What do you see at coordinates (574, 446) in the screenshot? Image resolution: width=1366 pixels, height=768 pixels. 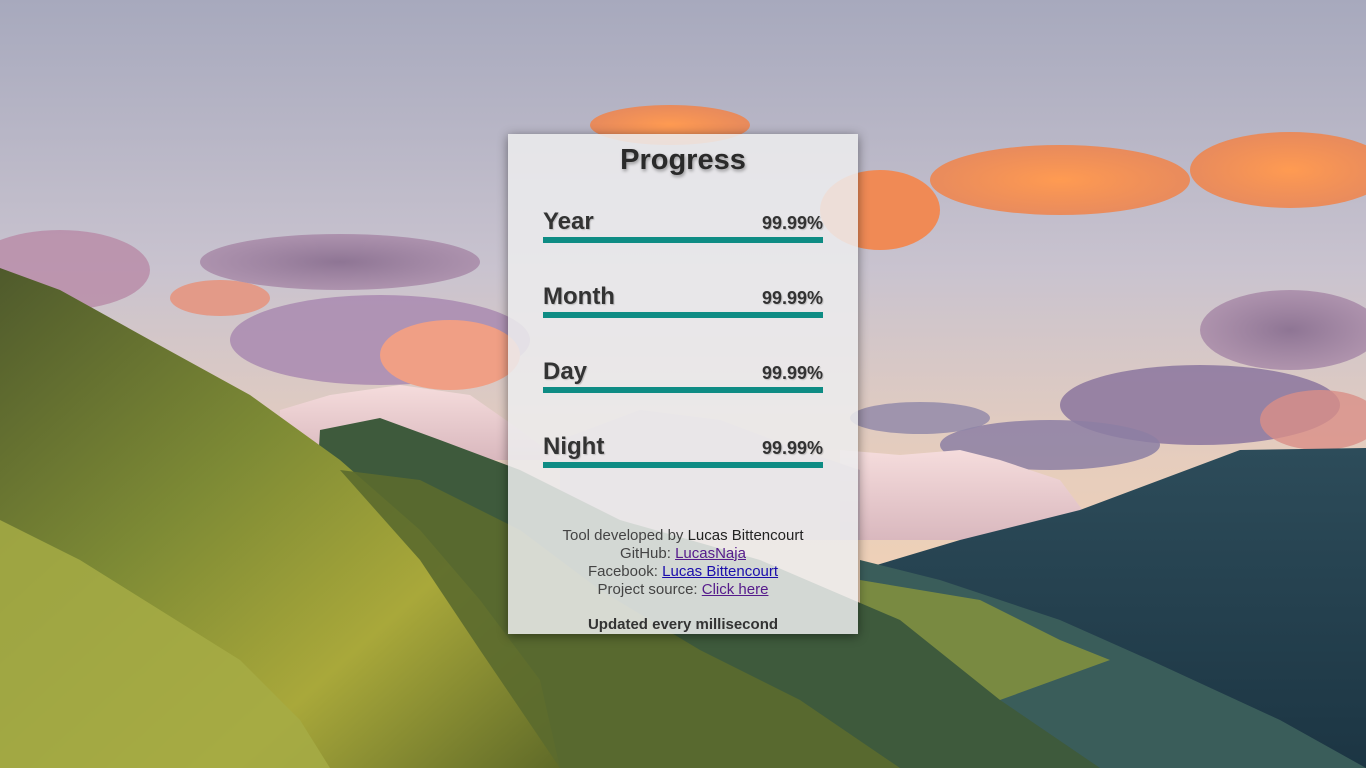 I see `progress-label: Night` at bounding box center [574, 446].